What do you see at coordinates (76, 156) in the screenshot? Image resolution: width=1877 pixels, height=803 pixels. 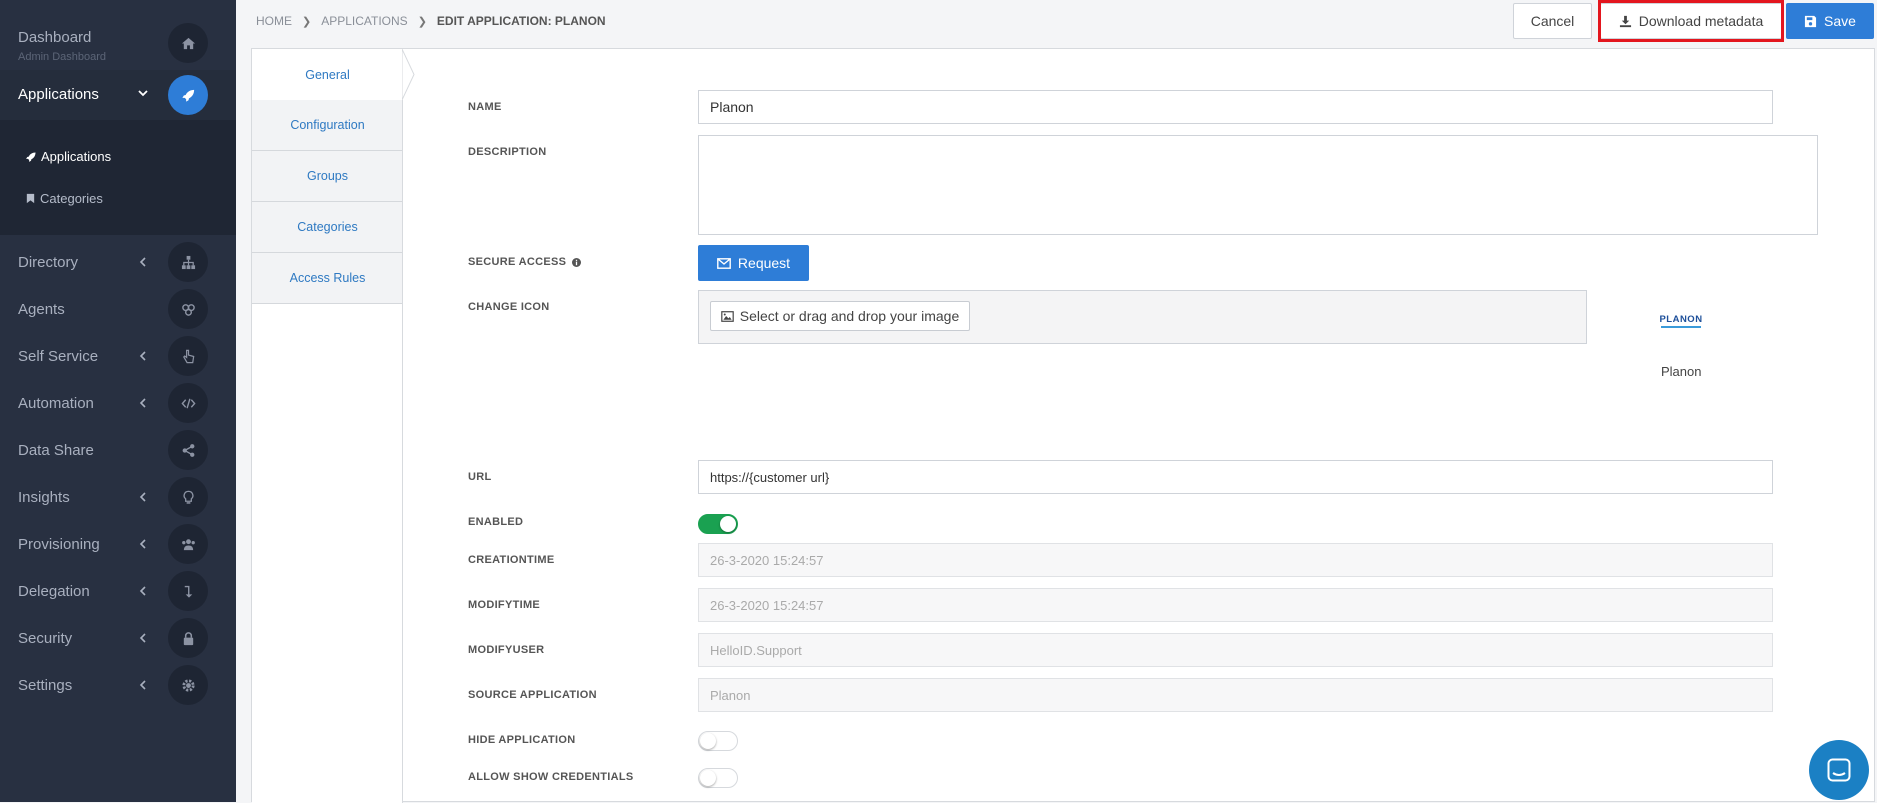 I see `sidebar-subitem-label: Applications` at bounding box center [76, 156].